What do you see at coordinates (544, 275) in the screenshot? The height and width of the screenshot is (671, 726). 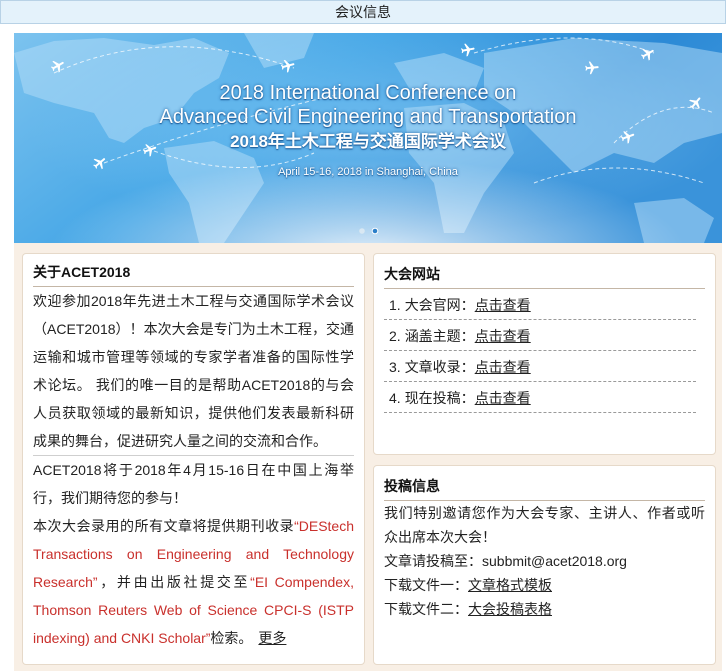 I see `website-heading: 大会网站` at bounding box center [544, 275].